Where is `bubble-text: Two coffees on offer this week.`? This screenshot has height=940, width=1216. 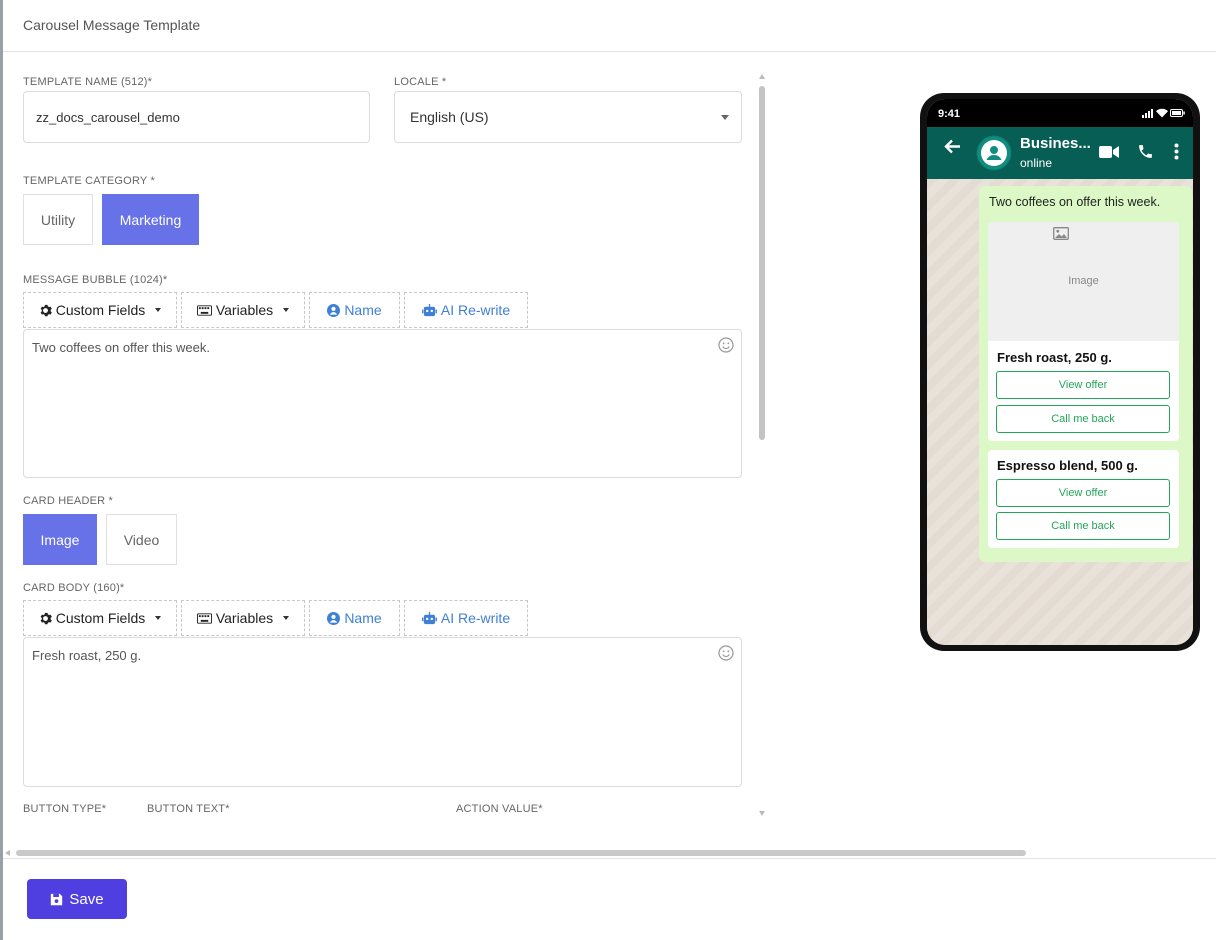
bubble-text: Two coffees on offer this week. is located at coordinates (1075, 202).